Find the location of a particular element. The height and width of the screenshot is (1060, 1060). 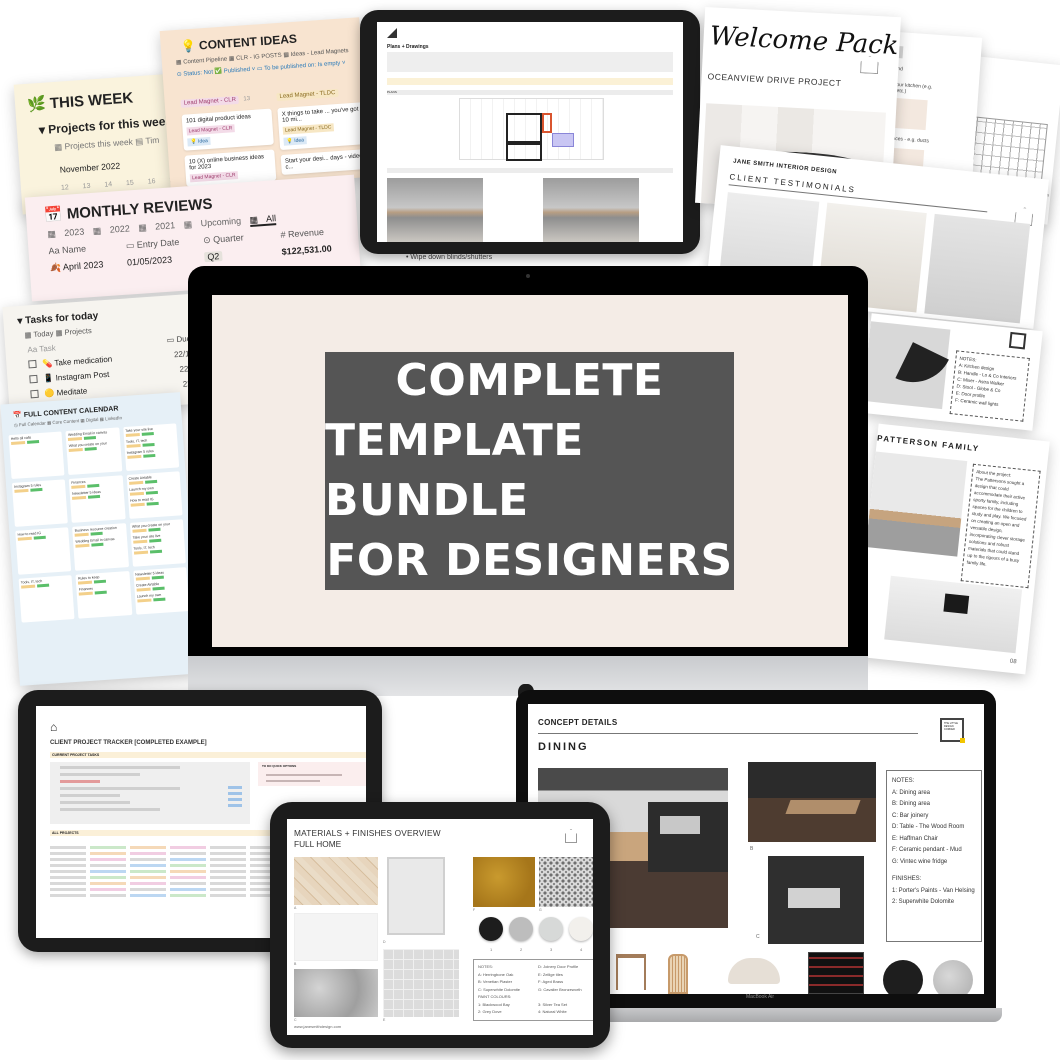

welcome-pack-title: Welcome Pack is located at coordinates (804, 41).